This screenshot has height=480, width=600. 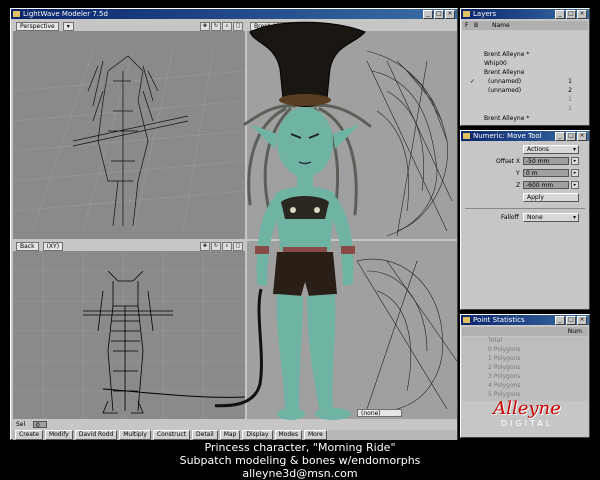 I want to click on col-name: Name, so click(x=501, y=25).